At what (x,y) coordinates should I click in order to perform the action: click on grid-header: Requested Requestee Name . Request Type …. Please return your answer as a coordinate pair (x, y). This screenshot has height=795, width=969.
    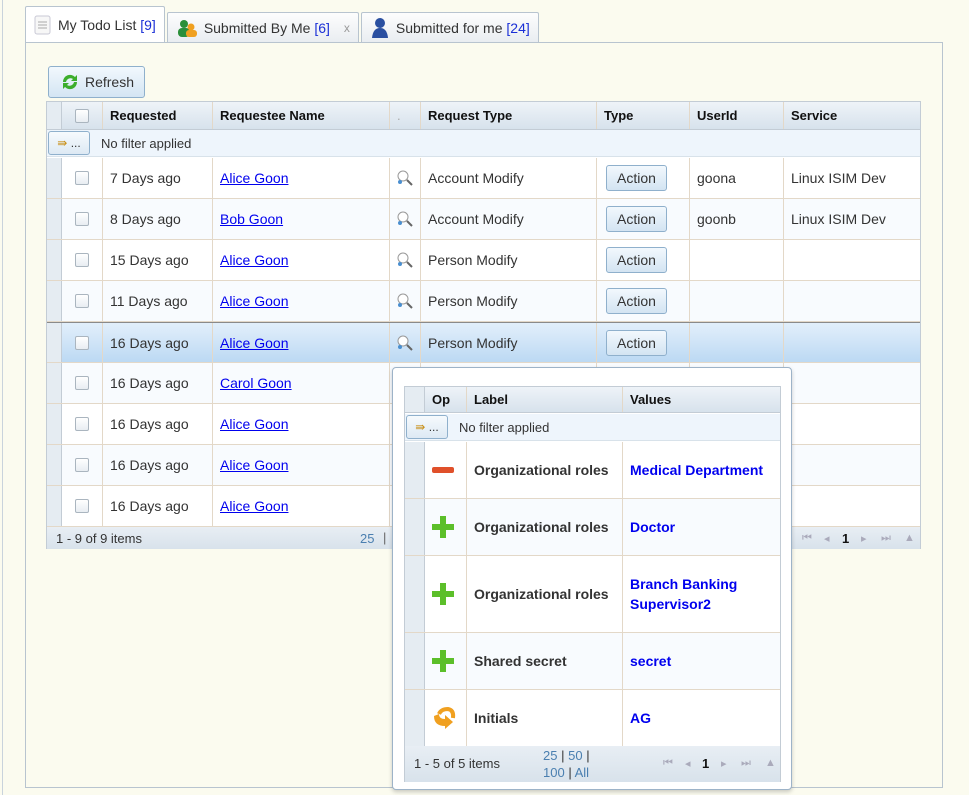
    Looking at the image, I should click on (483, 116).